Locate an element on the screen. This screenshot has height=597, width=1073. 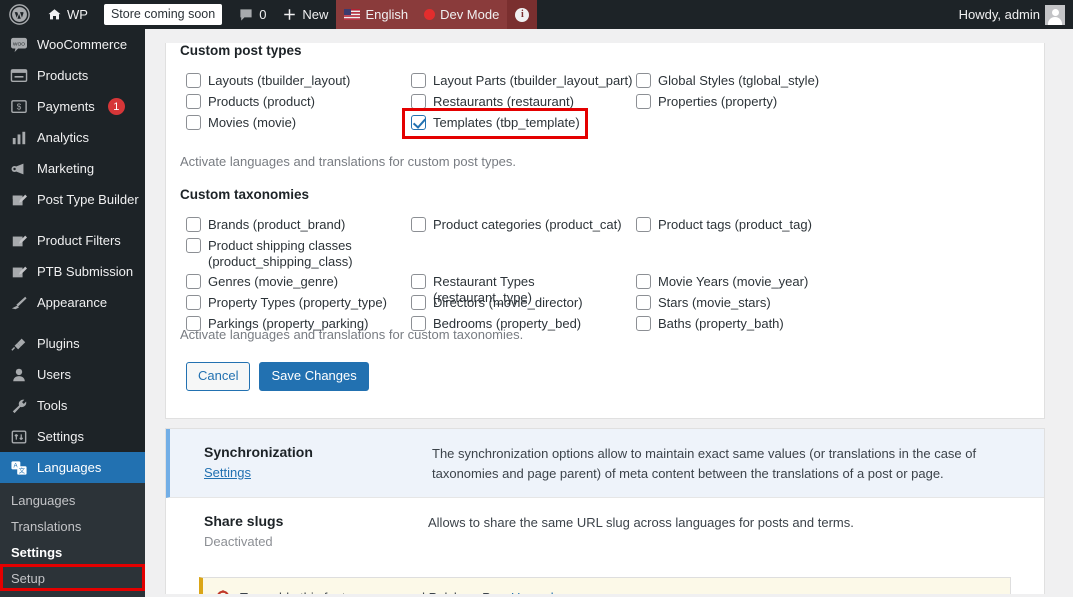
checkbox-row: Restaurant Types (restaurant_type) is located at coordinates (523, 289).